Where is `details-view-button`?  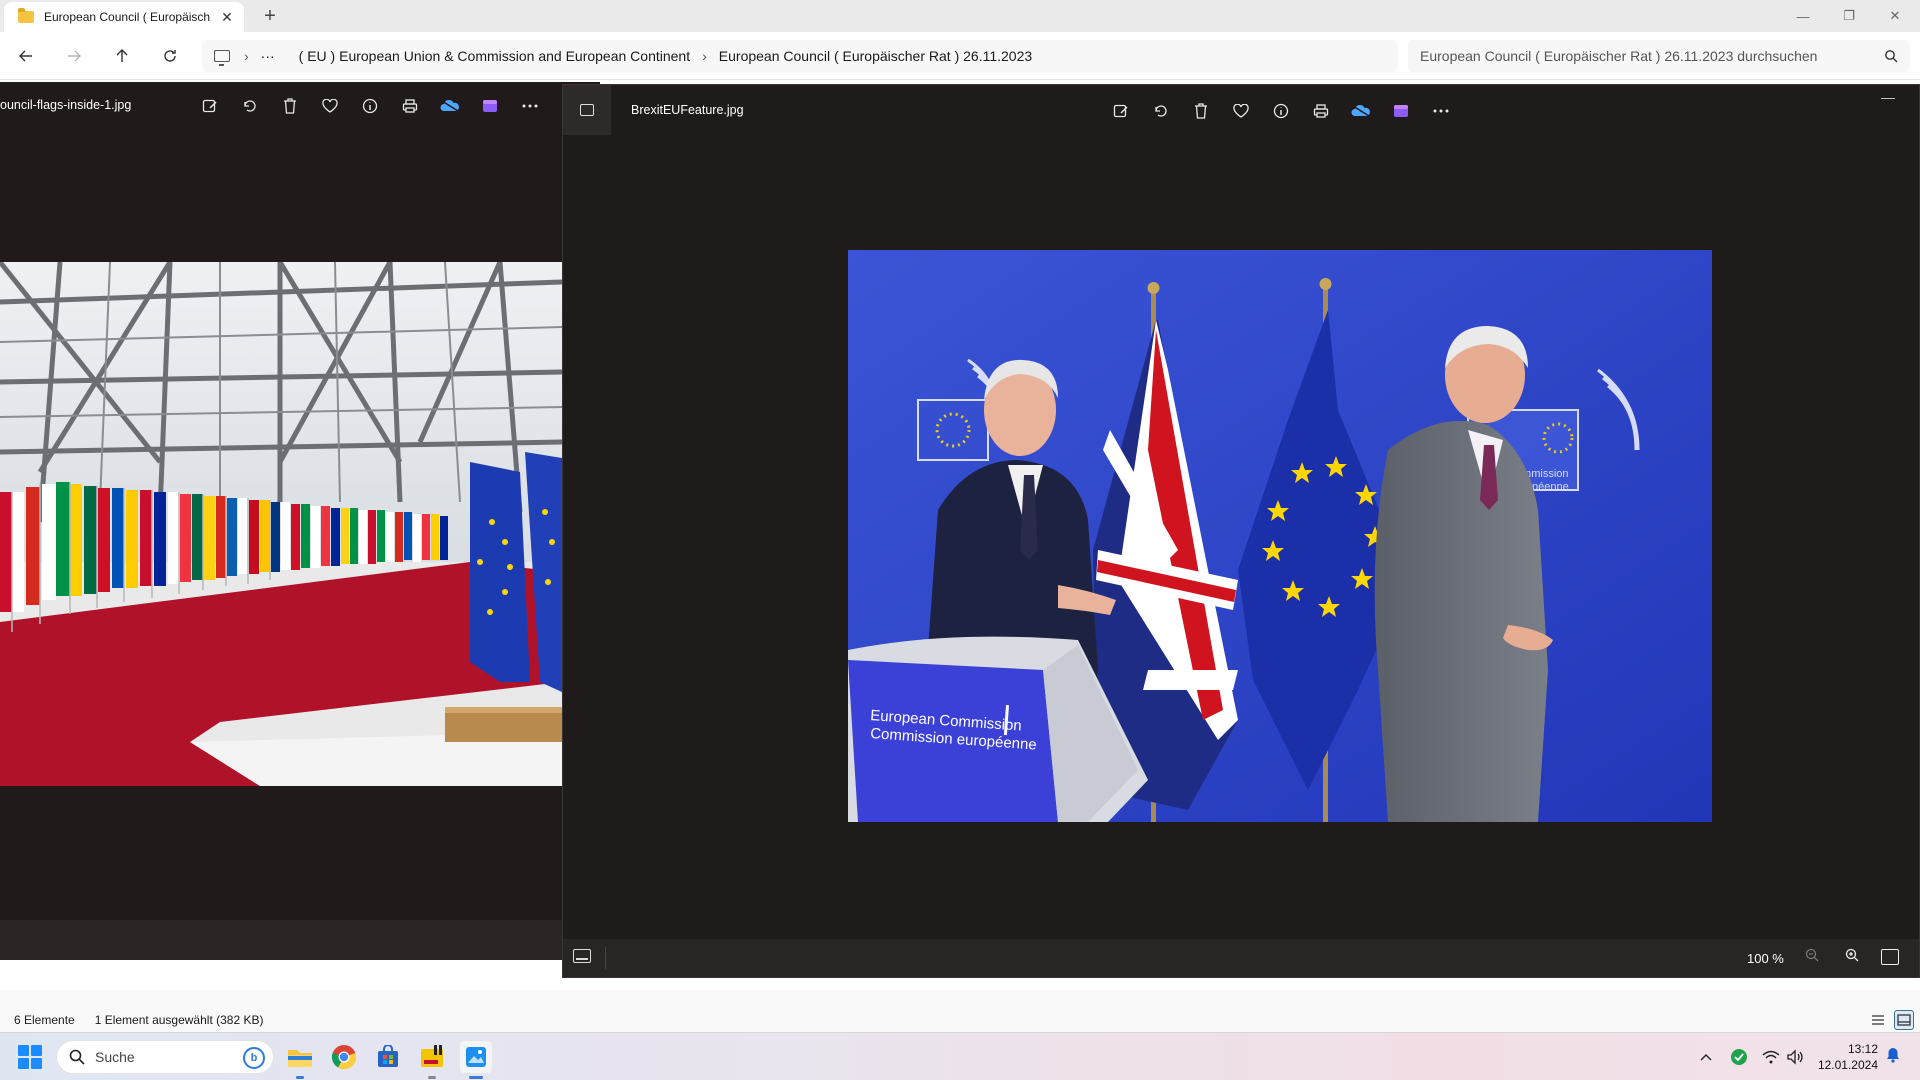 details-view-button is located at coordinates (1878, 1020).